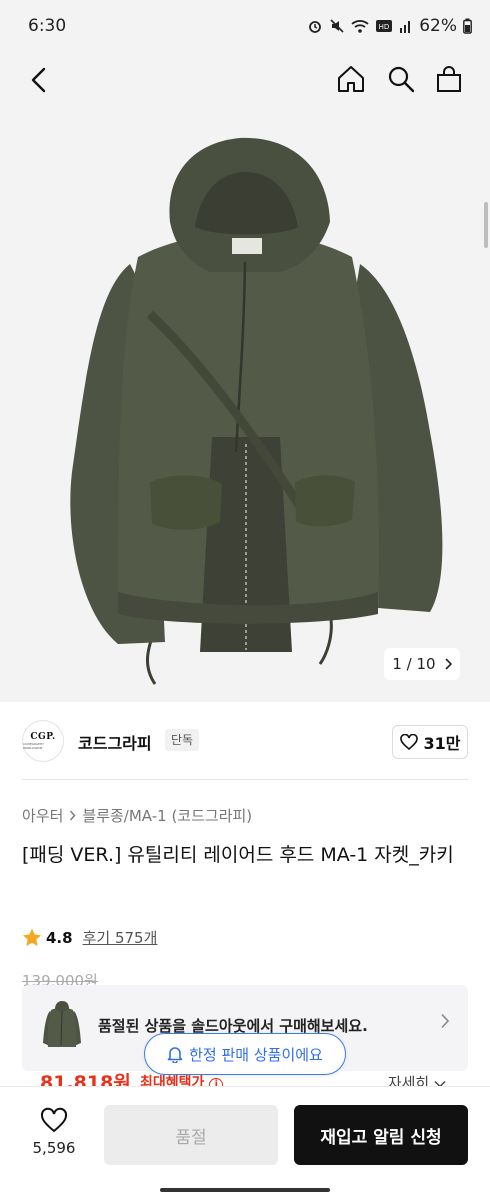 The image size is (490, 1200). I want to click on bottom-action-bar: 5,596 품절 재입고 알림 신청, so click(245, 1128).